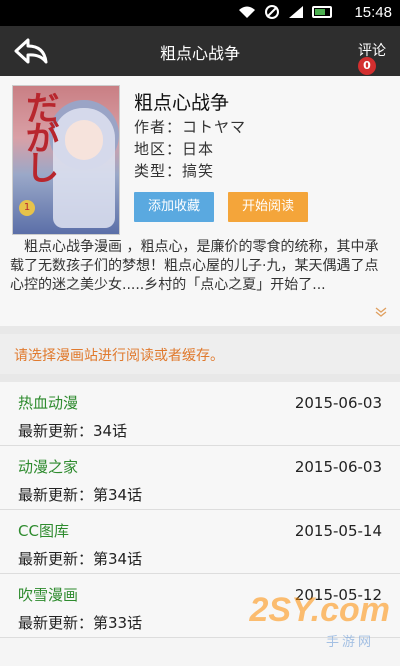 Image resolution: width=400 pixels, height=666 pixels. Describe the element at coordinates (119, 356) in the screenshot. I see `notice-text: 请选择漫画站进行阅读或者缓存。` at that location.